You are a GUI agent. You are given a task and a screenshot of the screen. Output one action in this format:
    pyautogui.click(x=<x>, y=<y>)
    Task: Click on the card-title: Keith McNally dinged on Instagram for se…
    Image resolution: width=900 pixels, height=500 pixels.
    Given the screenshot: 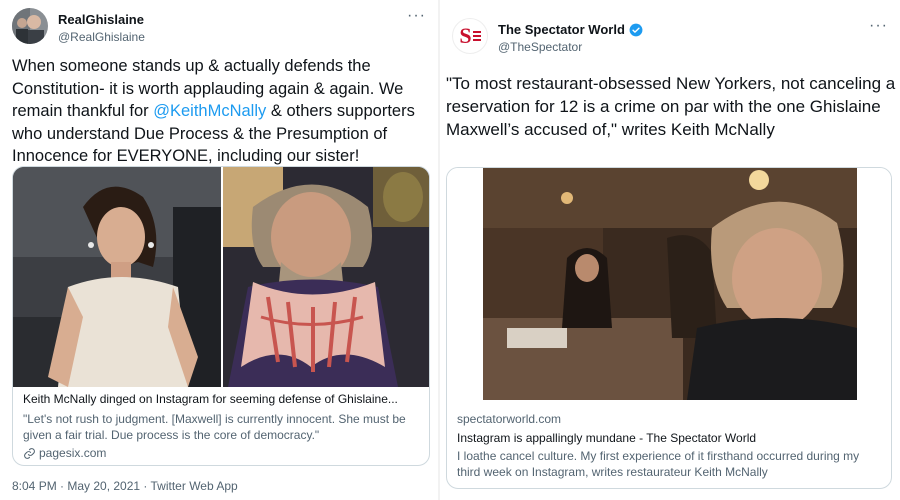 What is the action you would take?
    pyautogui.click(x=221, y=399)
    